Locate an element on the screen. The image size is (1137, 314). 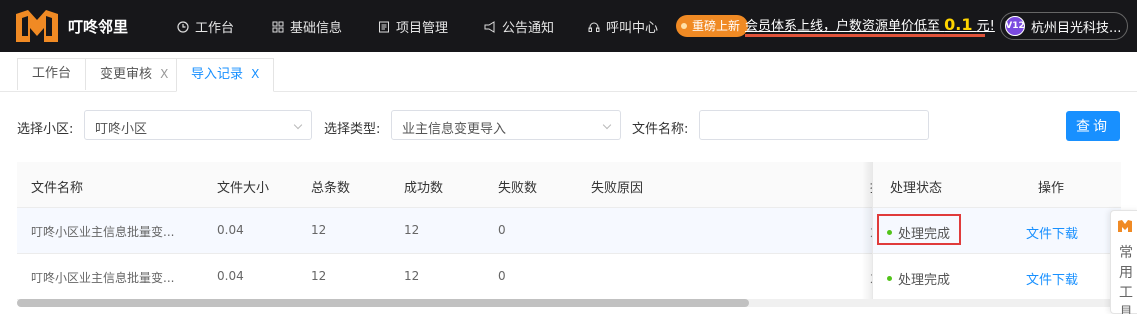
promo-link: 会员体系上线，户数资源单价低至 0.1 元! is located at coordinates (870, 24).